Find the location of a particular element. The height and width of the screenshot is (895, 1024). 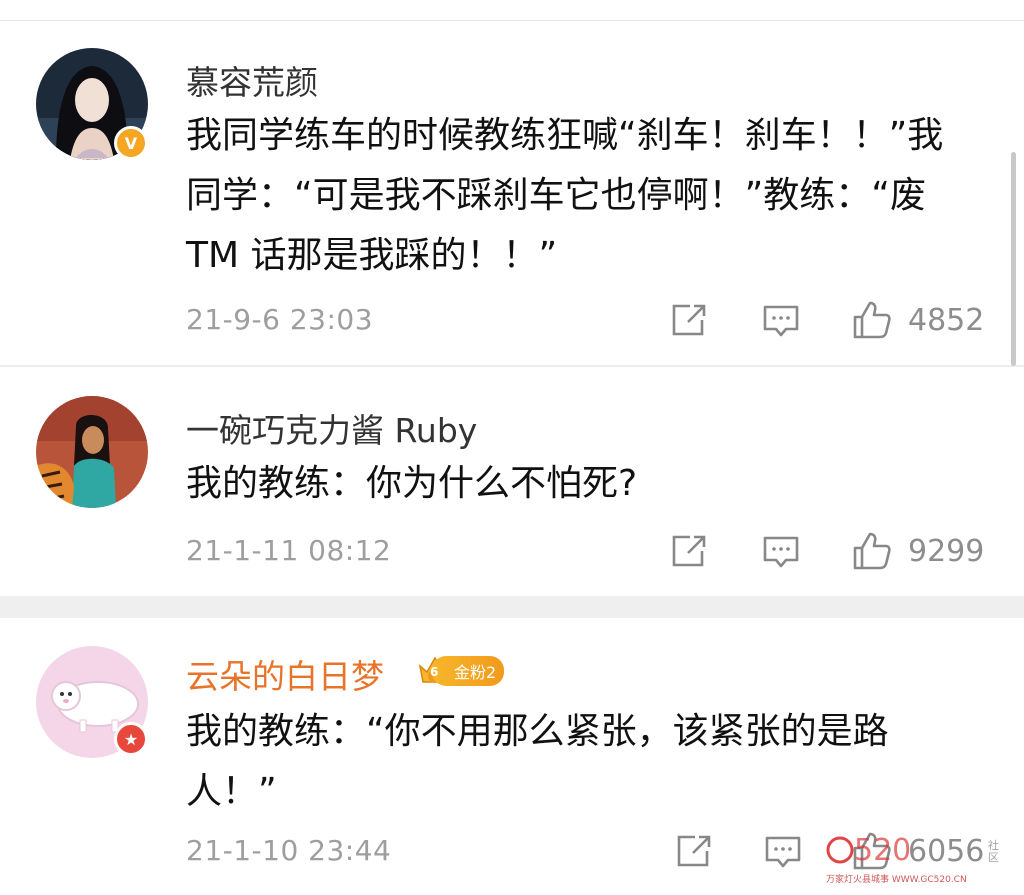

watermark-logo-icon: 520 is located at coordinates (868, 850).